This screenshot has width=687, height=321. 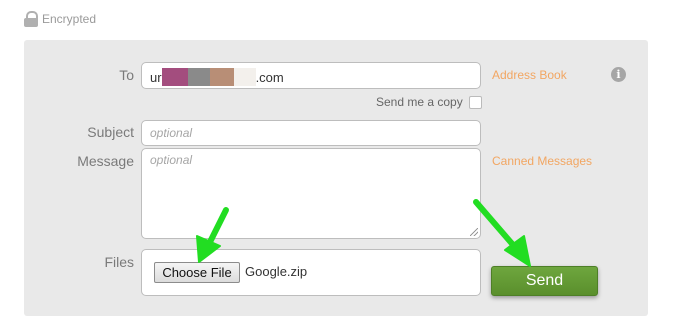 What do you see at coordinates (105, 161) in the screenshot?
I see `message-label: Message` at bounding box center [105, 161].